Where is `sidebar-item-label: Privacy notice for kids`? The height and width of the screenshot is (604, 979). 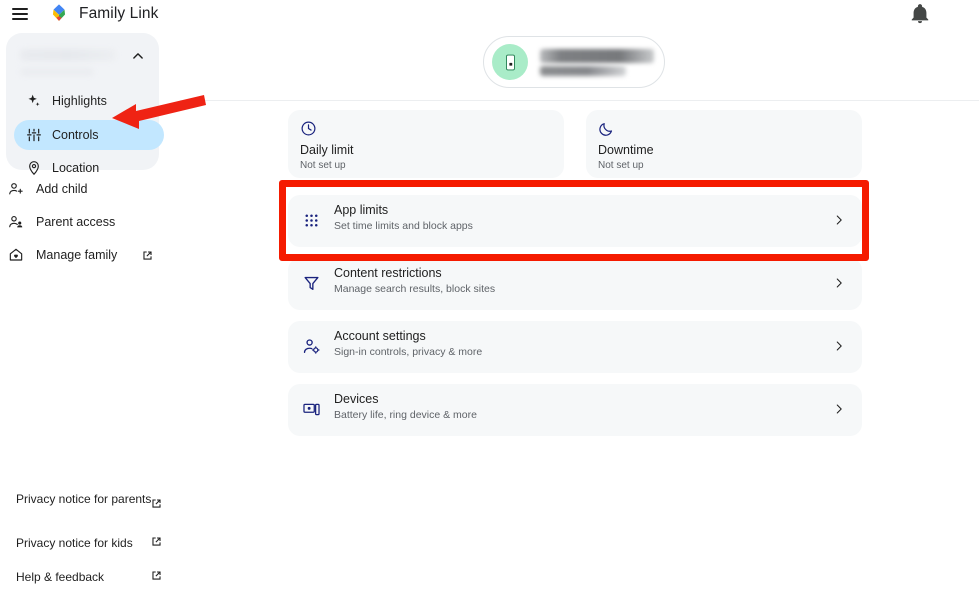
sidebar-item-label: Privacy notice for kids is located at coordinates (74, 543).